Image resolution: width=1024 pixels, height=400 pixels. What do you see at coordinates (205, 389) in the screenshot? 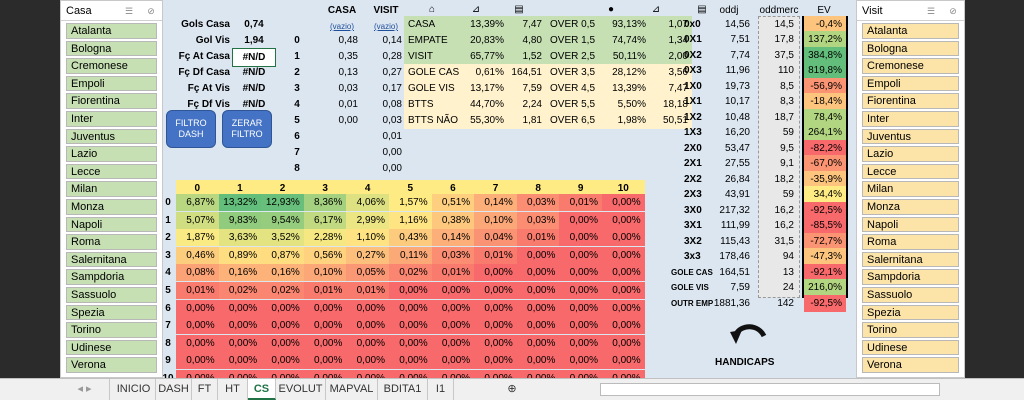
I see `sheet-tab-ft: FT` at bounding box center [205, 389].